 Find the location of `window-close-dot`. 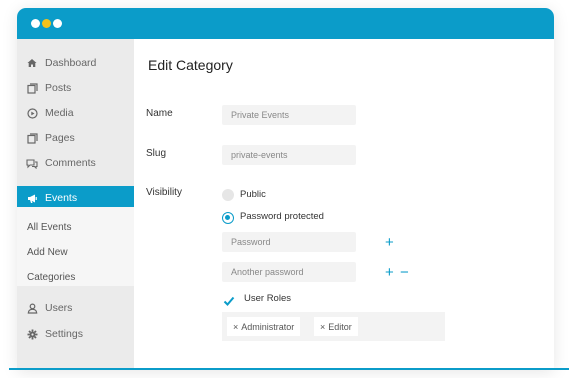

window-close-dot is located at coordinates (35, 23).